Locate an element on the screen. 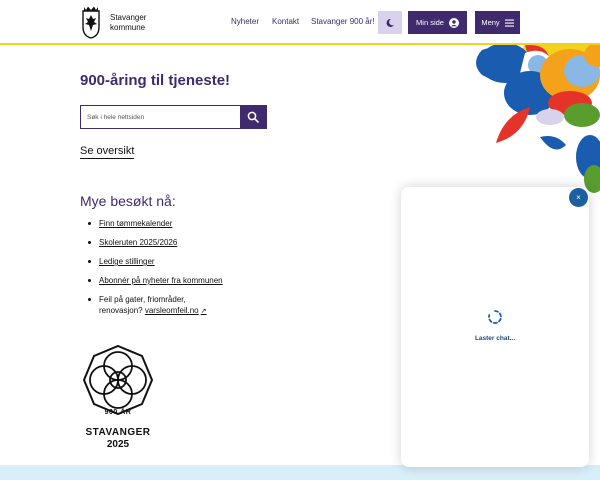 Image resolution: width=600 pixels, height=480 pixels. search-icon is located at coordinates (253, 117).